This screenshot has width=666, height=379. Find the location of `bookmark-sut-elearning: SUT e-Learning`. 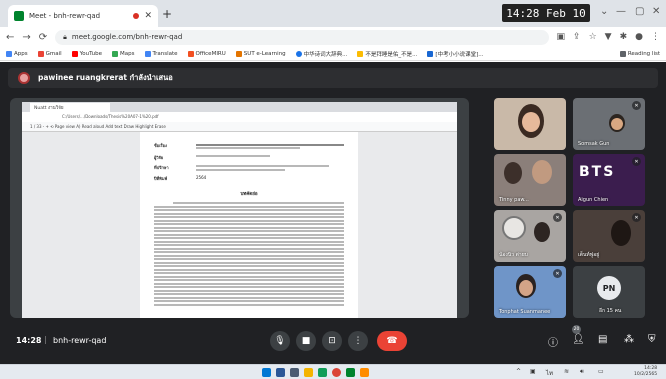

bookmark-sut-elearning: SUT e-Learning is located at coordinates (260, 53).